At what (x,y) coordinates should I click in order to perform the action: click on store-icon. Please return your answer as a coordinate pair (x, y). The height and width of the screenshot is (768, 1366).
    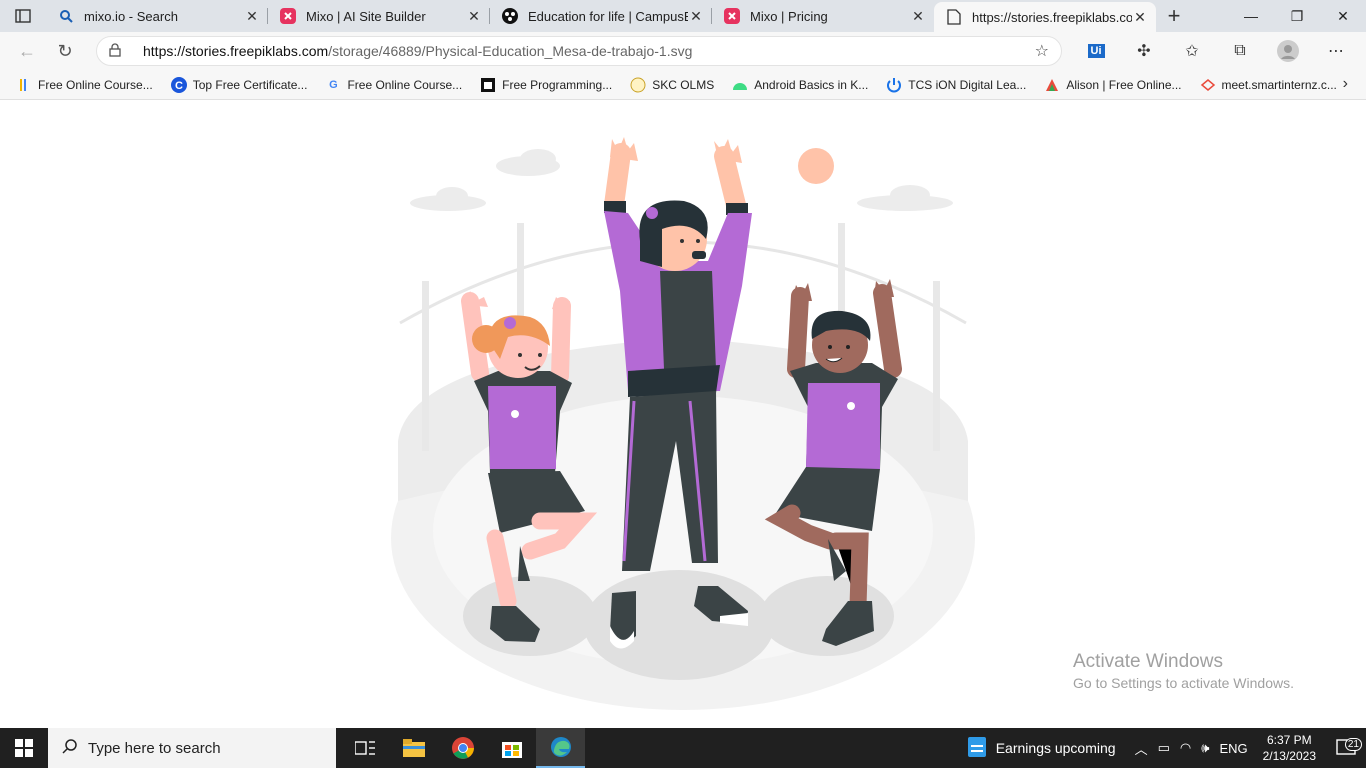
    Looking at the image, I should click on (511, 748).